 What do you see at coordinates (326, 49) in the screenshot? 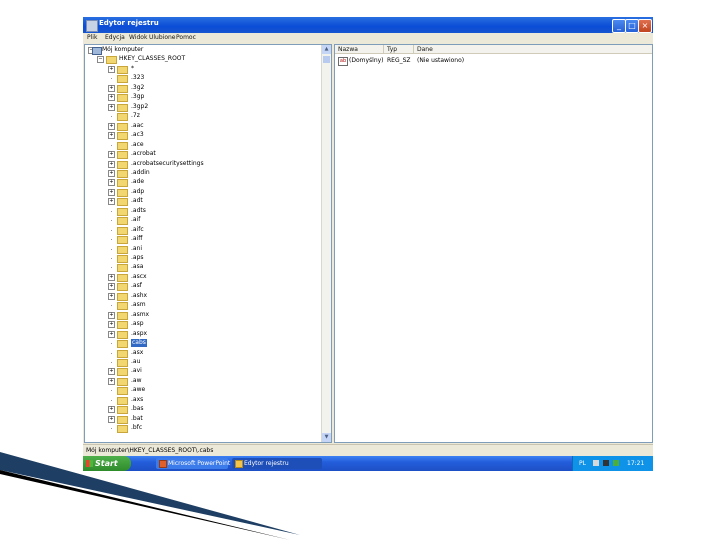
I see `scroll-up-arrow-icon: ▲` at bounding box center [326, 49].